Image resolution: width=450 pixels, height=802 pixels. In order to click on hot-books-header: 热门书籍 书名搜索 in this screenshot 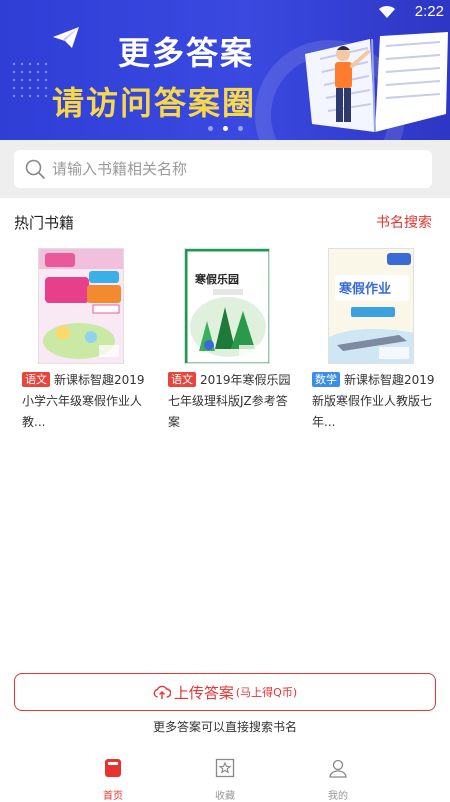, I will do `click(223, 223)`.